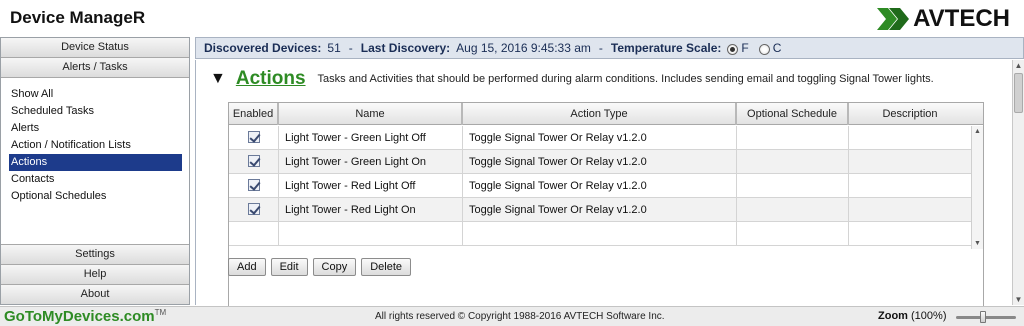  I want to click on help-button: Help, so click(95, 274).